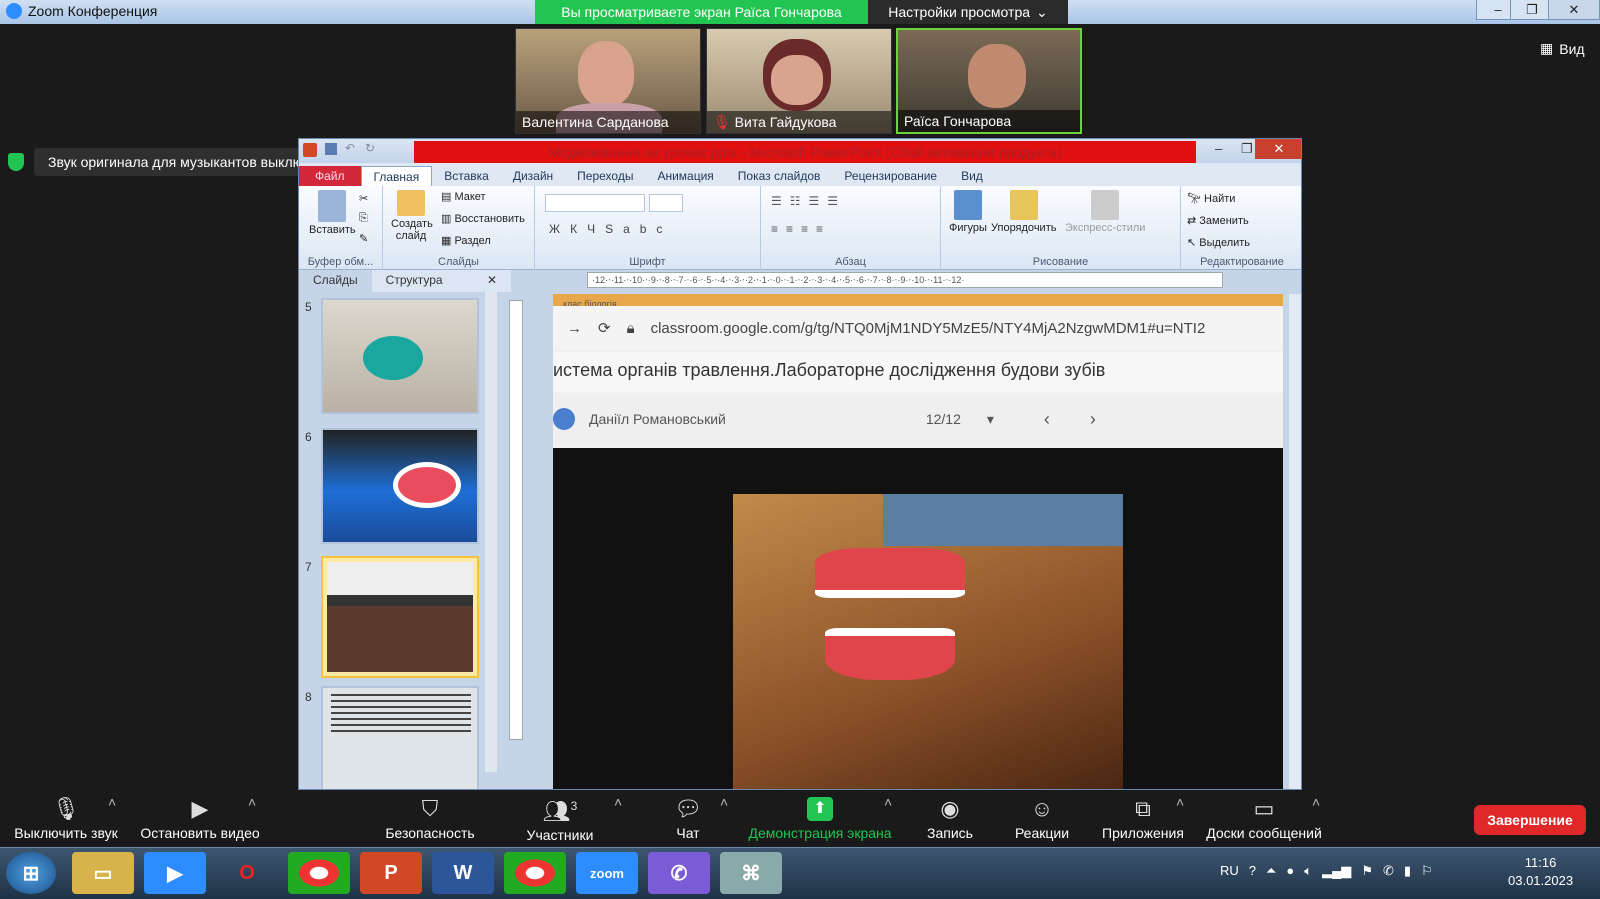  Describe the element at coordinates (688, 818) in the screenshot. I see `chat-button: 💬︎ Чат` at that location.